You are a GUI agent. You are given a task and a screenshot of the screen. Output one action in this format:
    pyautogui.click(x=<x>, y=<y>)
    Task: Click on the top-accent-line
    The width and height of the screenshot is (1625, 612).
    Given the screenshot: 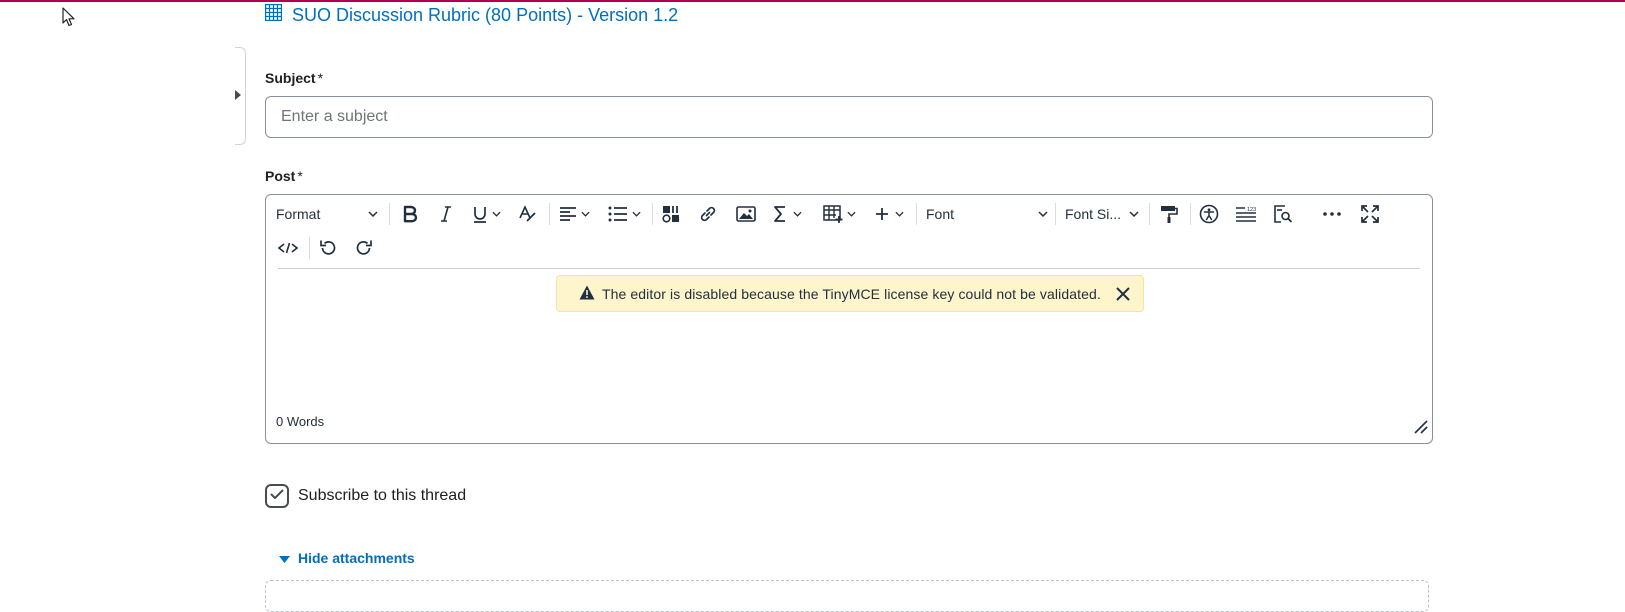 What is the action you would take?
    pyautogui.click(x=812, y=1)
    